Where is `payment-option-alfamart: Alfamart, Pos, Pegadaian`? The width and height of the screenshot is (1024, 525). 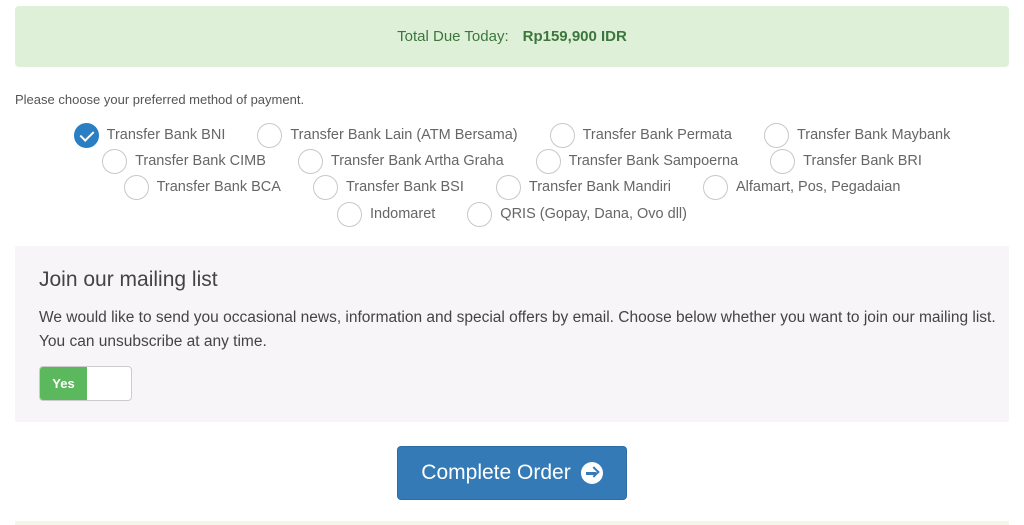 payment-option-alfamart: Alfamart, Pos, Pegadaian is located at coordinates (801, 187).